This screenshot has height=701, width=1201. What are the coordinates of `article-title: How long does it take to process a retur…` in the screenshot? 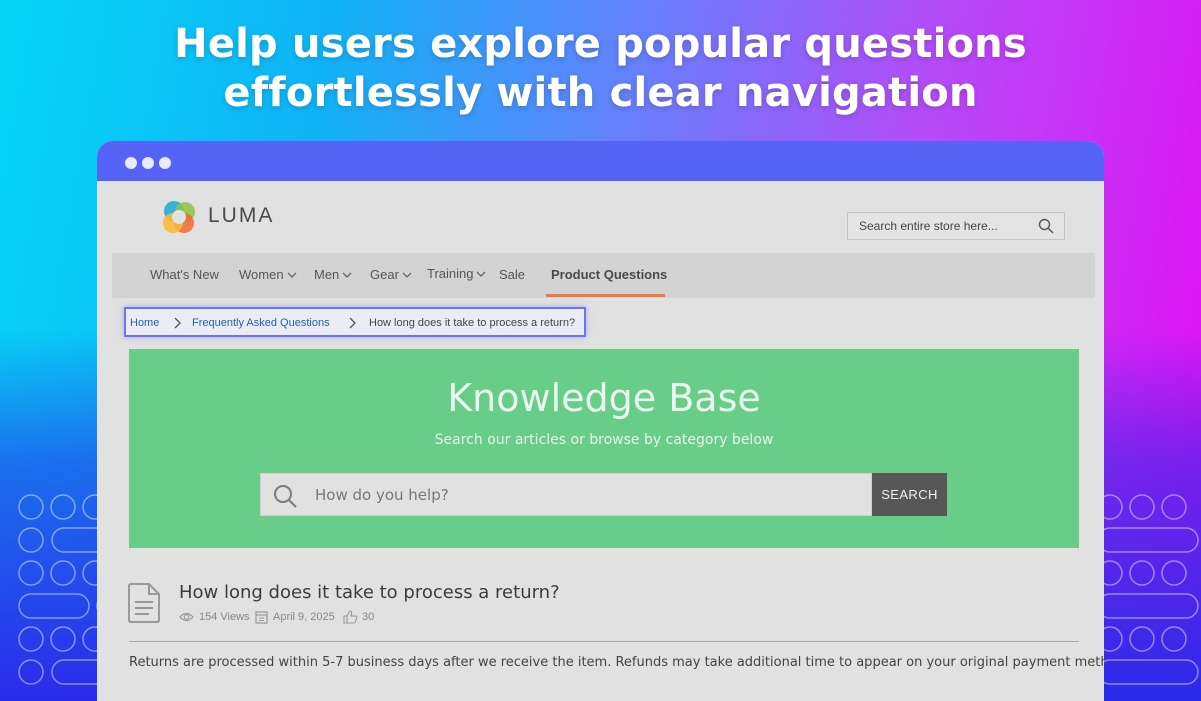 It's located at (369, 592).